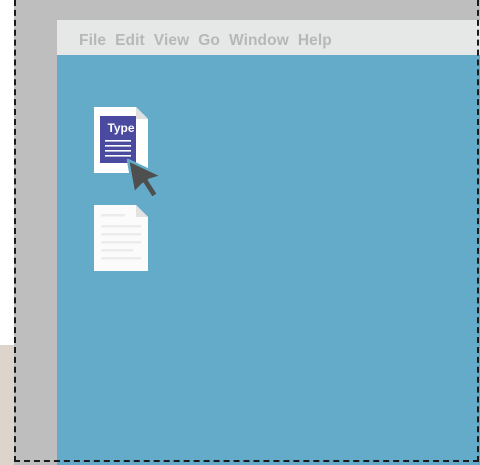  I want to click on blank-document-icon, so click(121, 238).